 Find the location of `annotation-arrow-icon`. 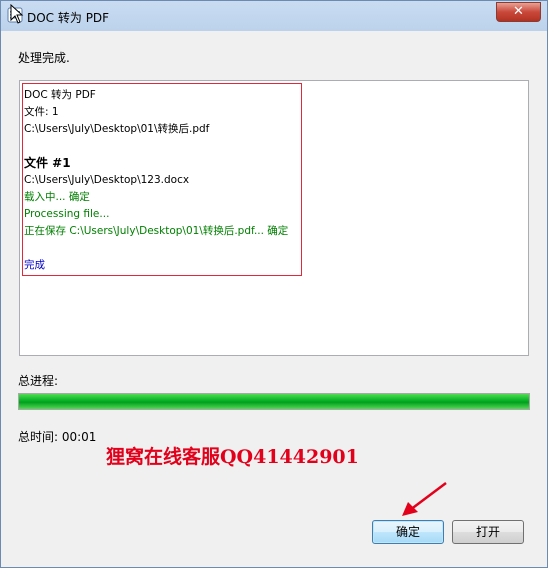

annotation-arrow-icon is located at coordinates (424, 499).